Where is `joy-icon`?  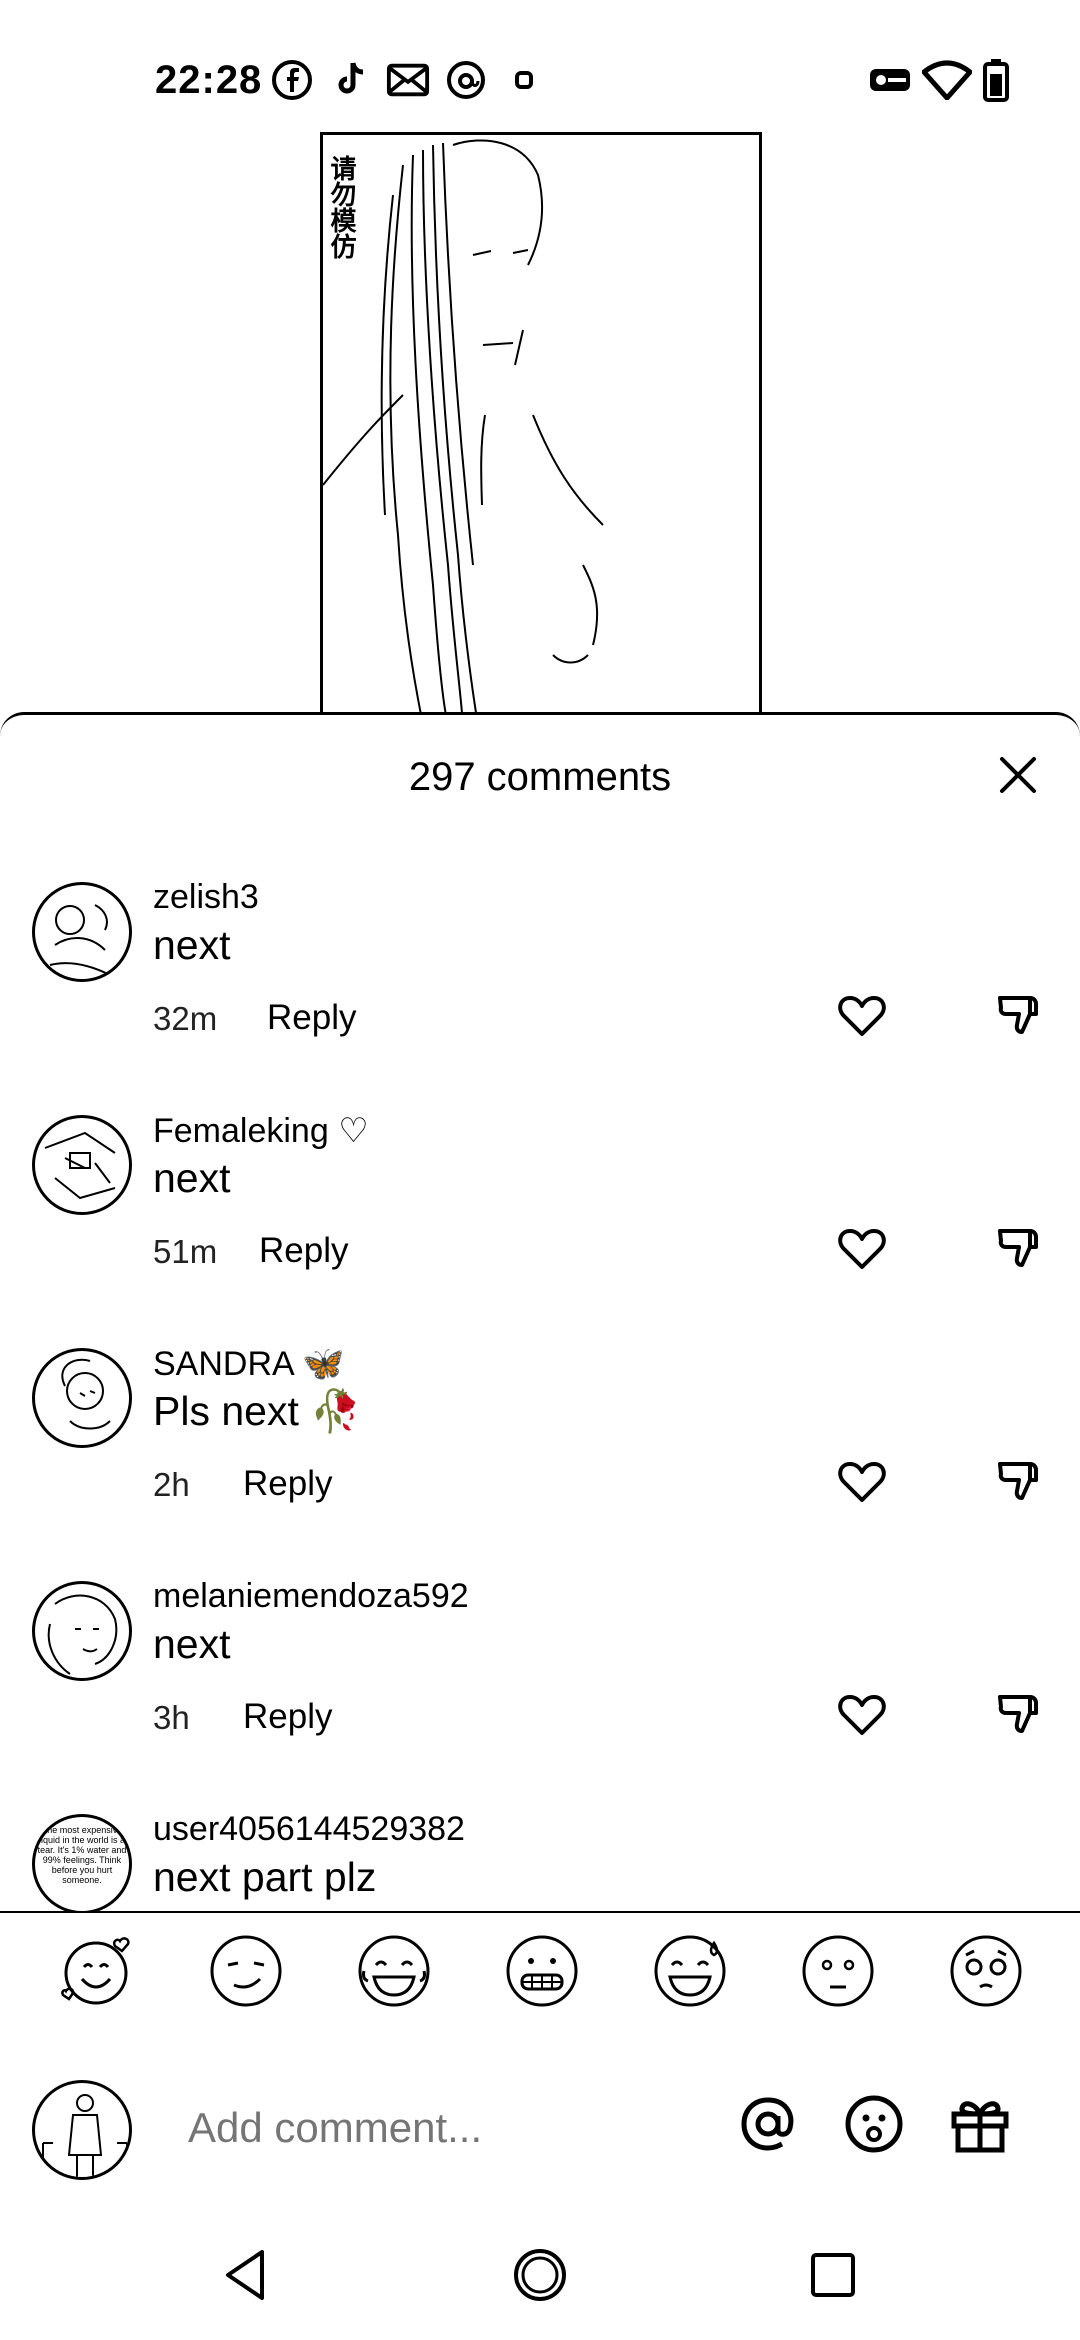
joy-icon is located at coordinates (394, 1971).